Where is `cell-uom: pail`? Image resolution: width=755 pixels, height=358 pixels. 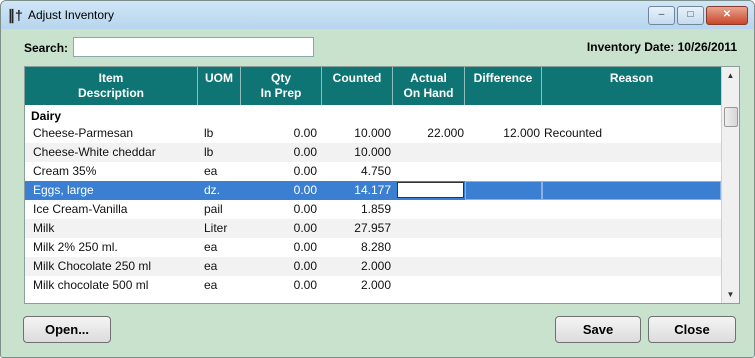 cell-uom: pail is located at coordinates (222, 209).